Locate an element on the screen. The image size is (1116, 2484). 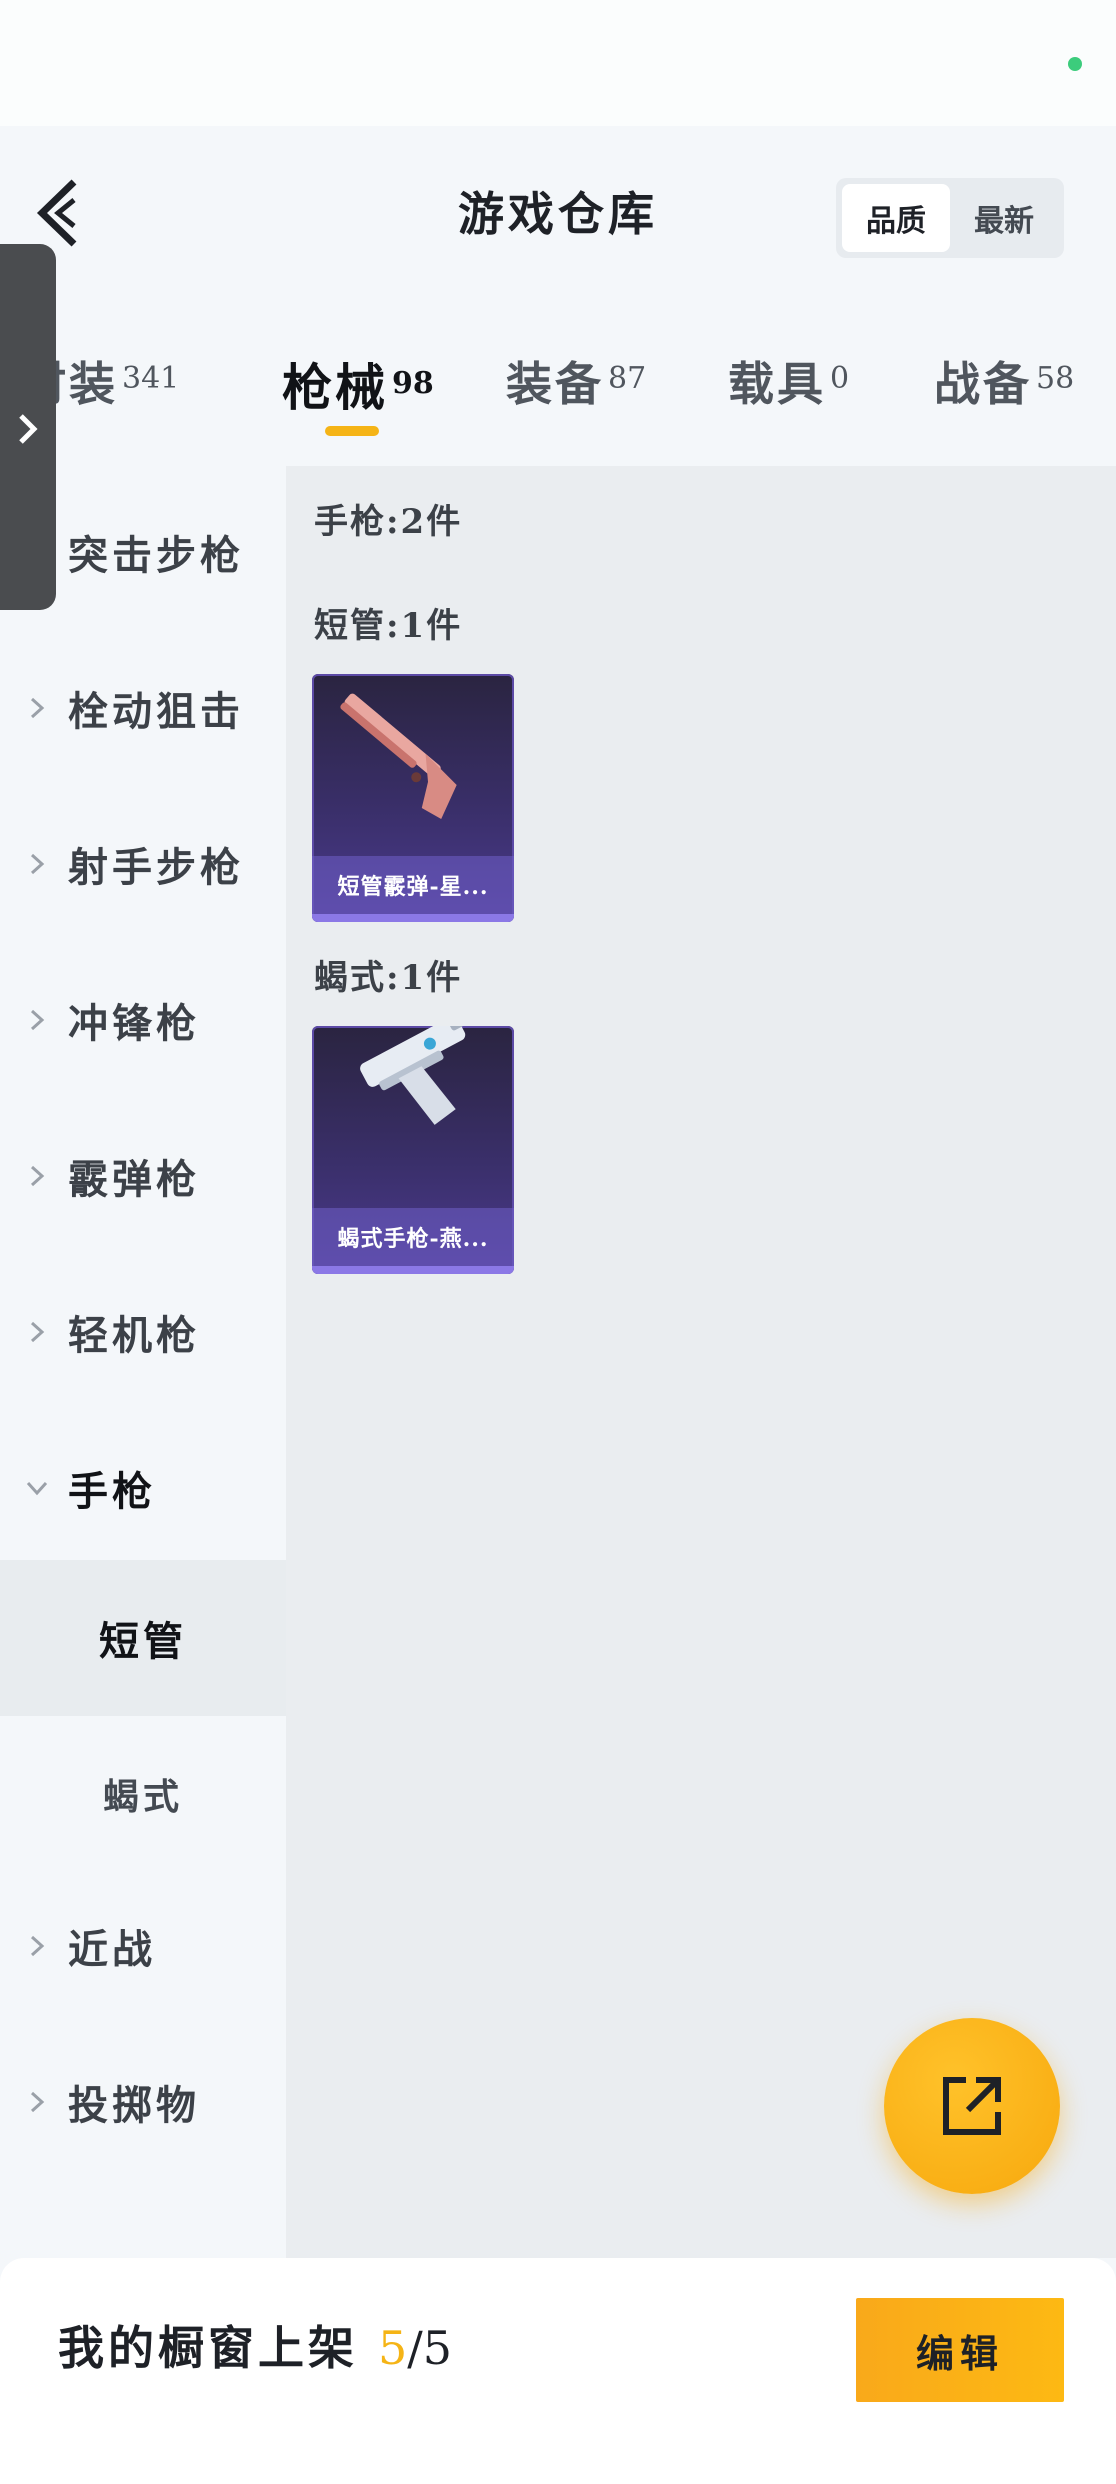
sidebar-item-lmg: 轻机枪 is located at coordinates (143, 1332).